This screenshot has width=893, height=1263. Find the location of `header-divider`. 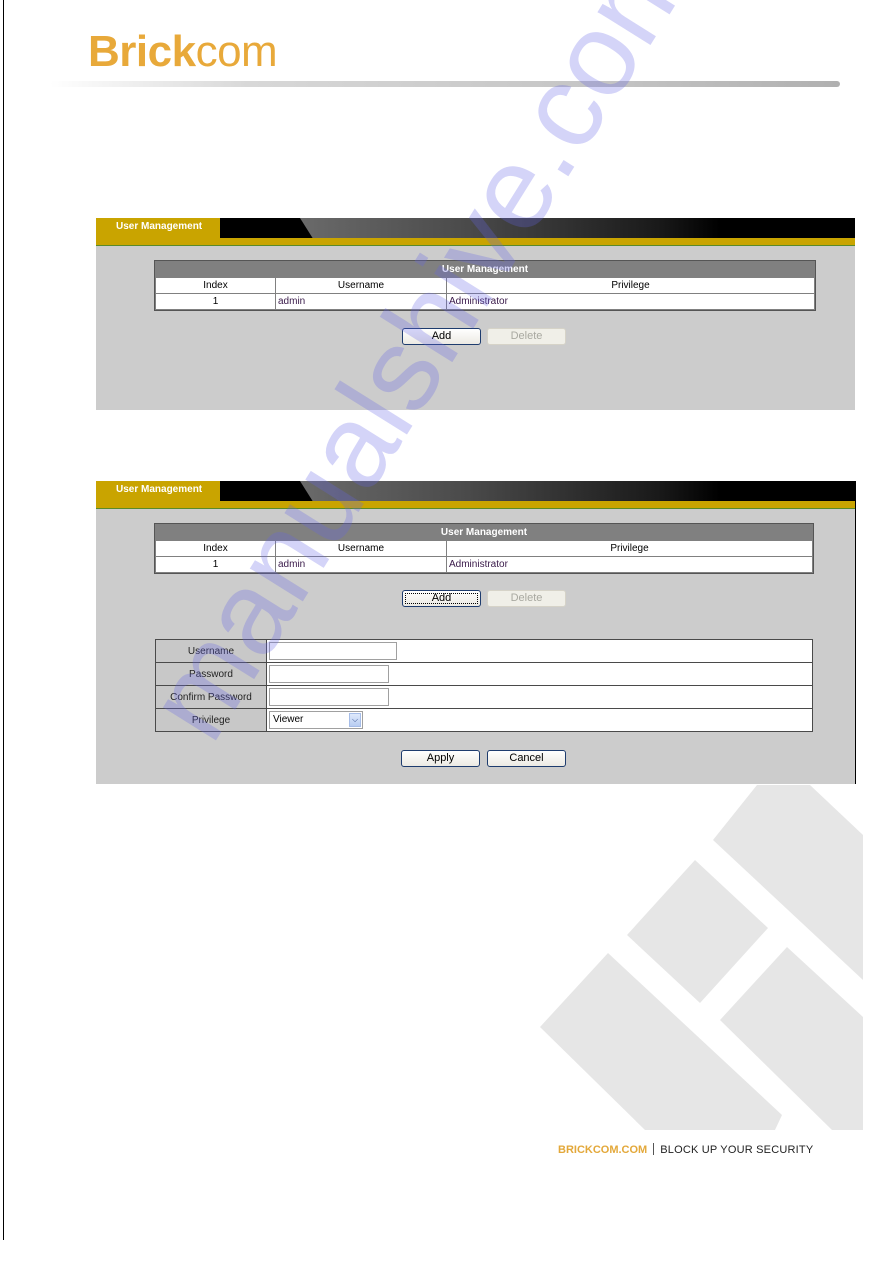

header-divider is located at coordinates (445, 84).